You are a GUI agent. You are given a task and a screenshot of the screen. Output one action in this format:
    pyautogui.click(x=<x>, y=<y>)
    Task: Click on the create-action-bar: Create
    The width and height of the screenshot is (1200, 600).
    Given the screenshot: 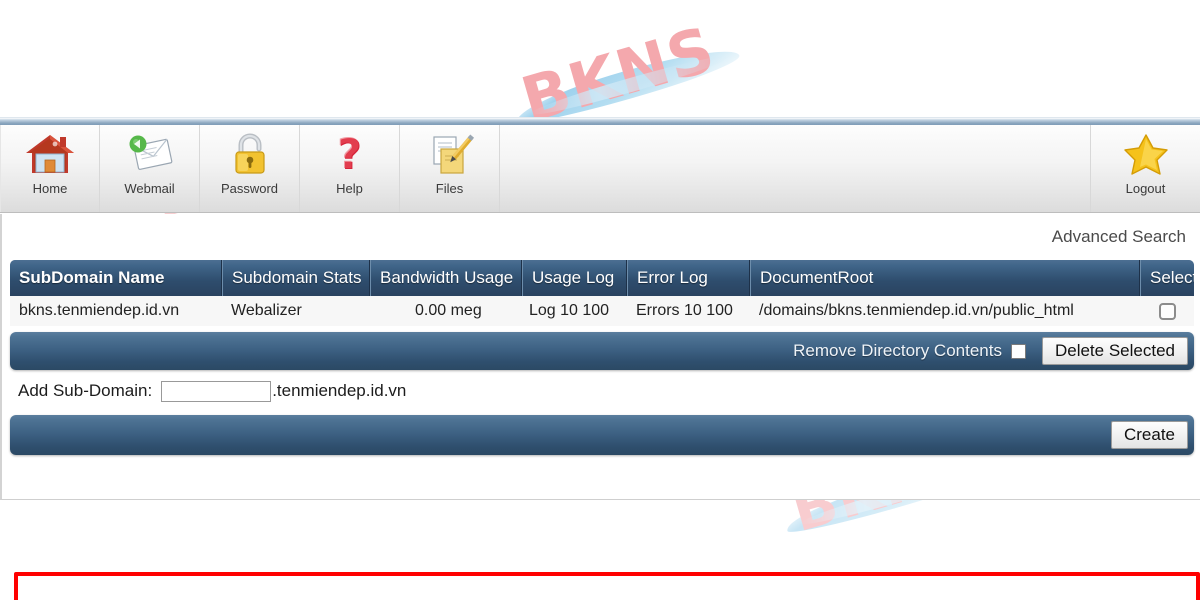 What is the action you would take?
    pyautogui.click(x=602, y=435)
    